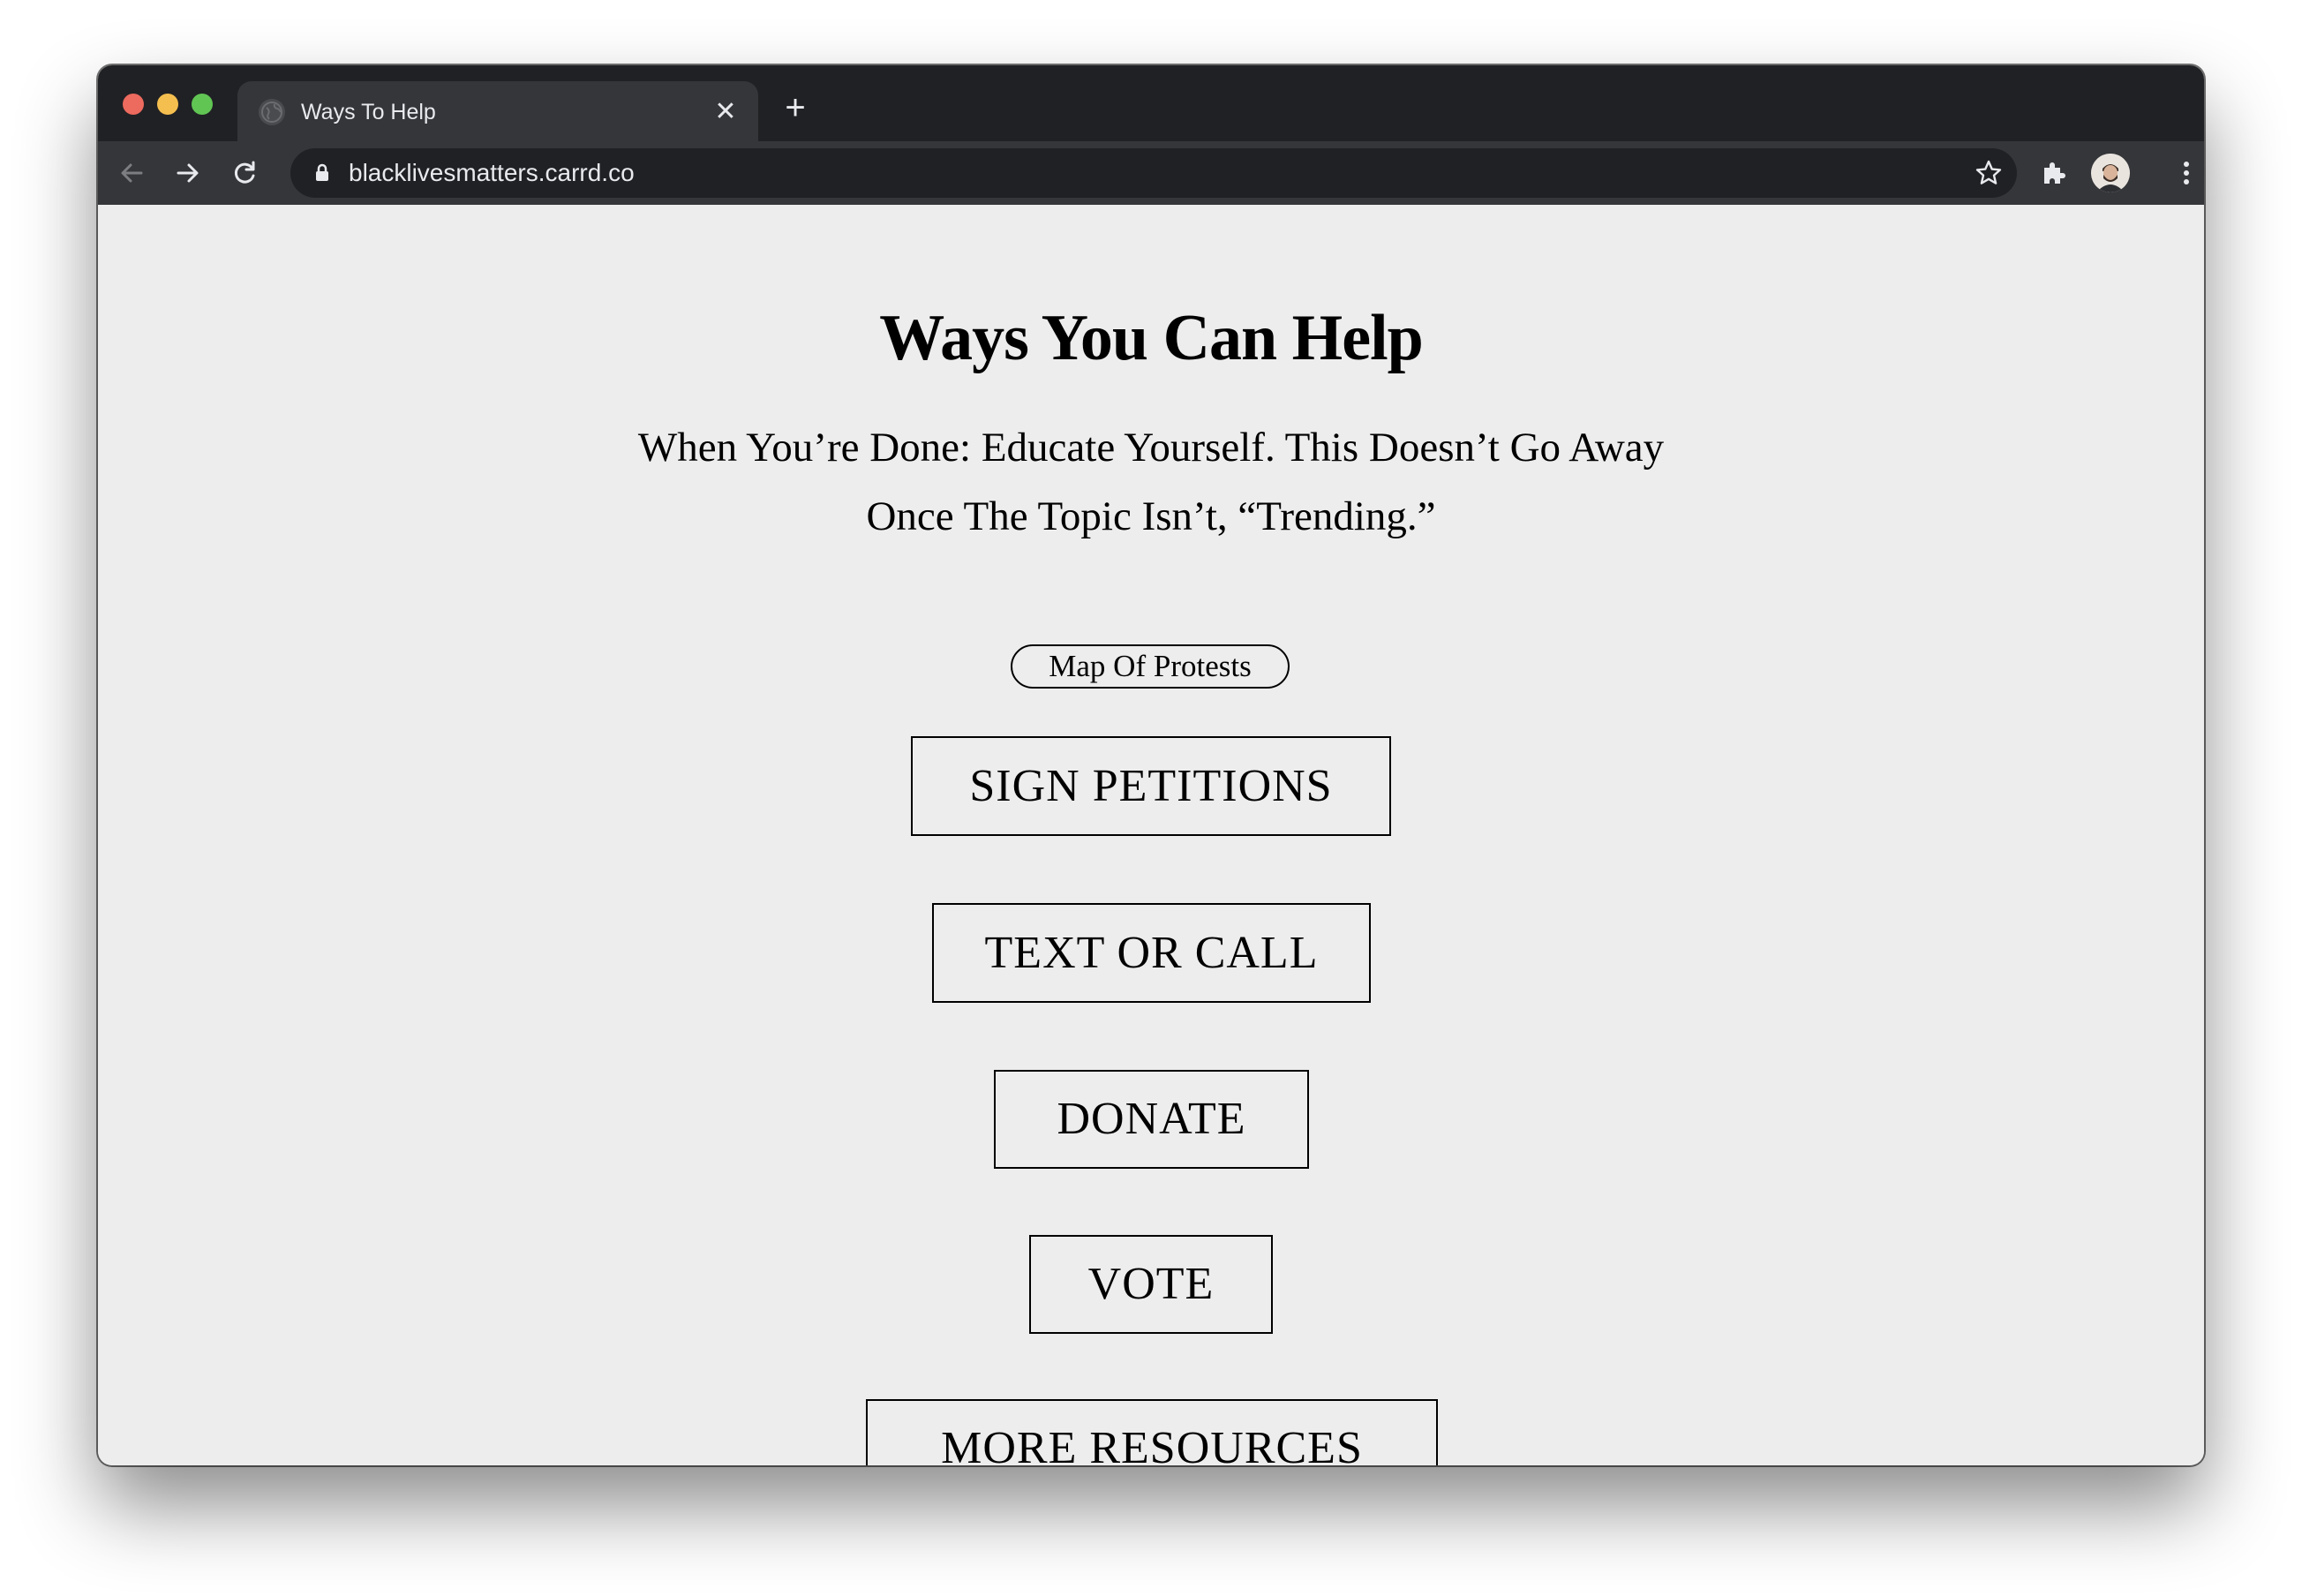  Describe the element at coordinates (725, 112) in the screenshot. I see `close-tab-icon: ✕` at that location.